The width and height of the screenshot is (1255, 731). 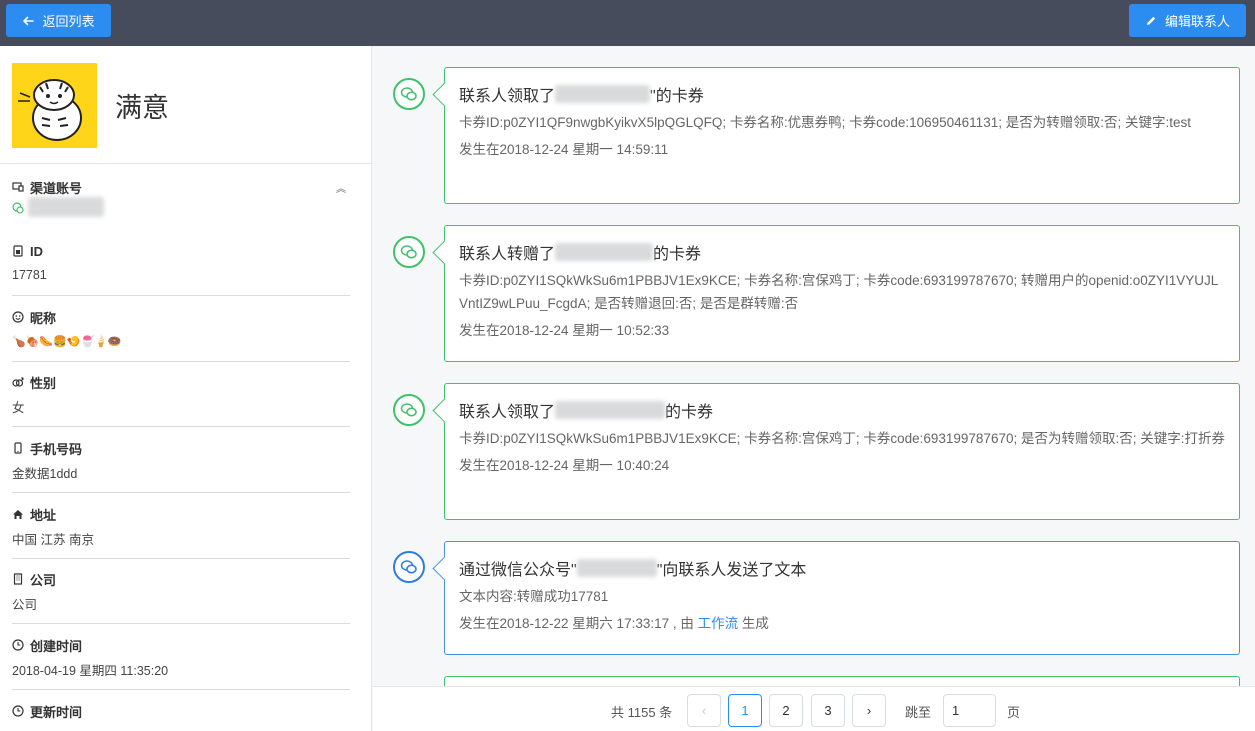 What do you see at coordinates (29, 275) in the screenshot?
I see `field-id-value: 17781` at bounding box center [29, 275].